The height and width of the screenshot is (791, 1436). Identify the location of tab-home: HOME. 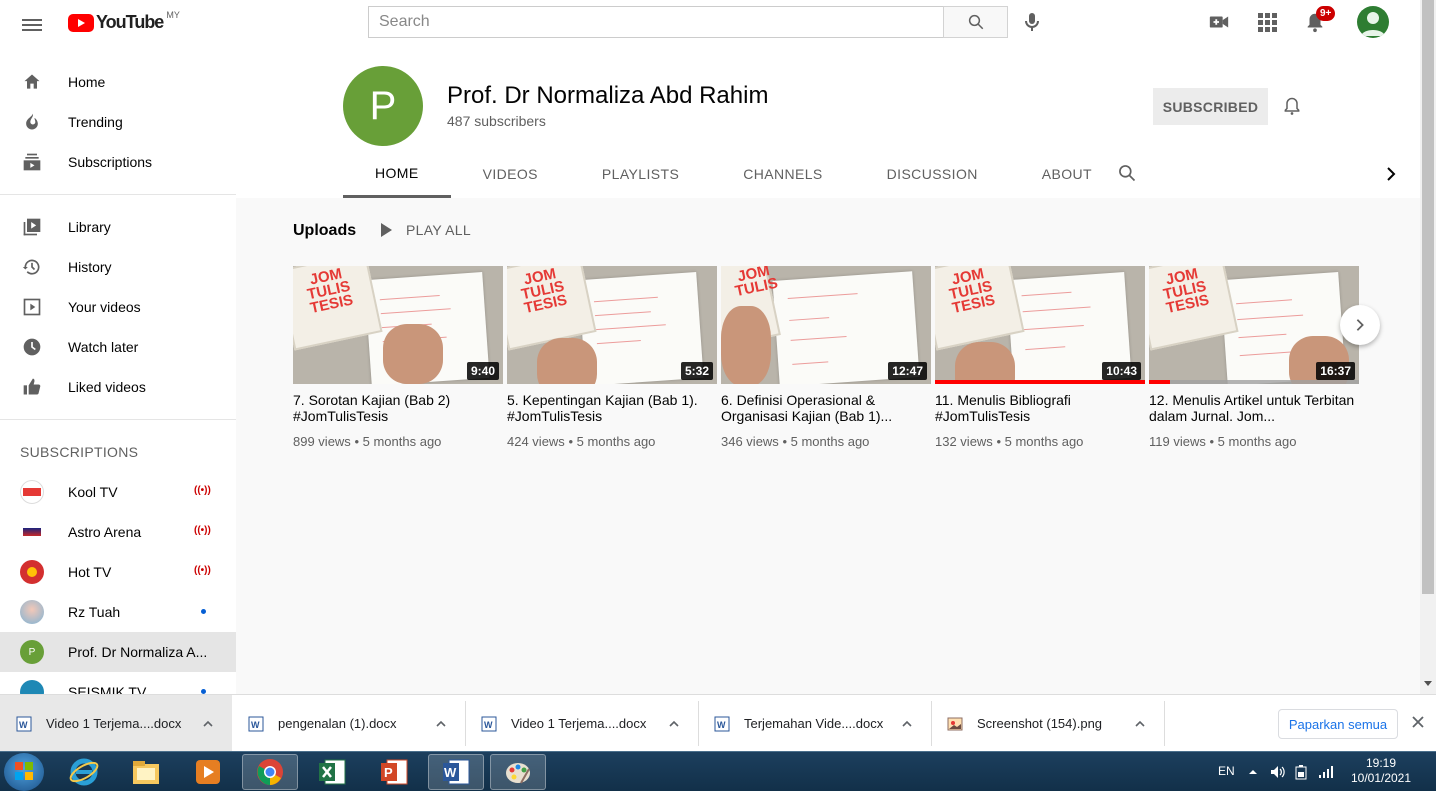
(397, 174).